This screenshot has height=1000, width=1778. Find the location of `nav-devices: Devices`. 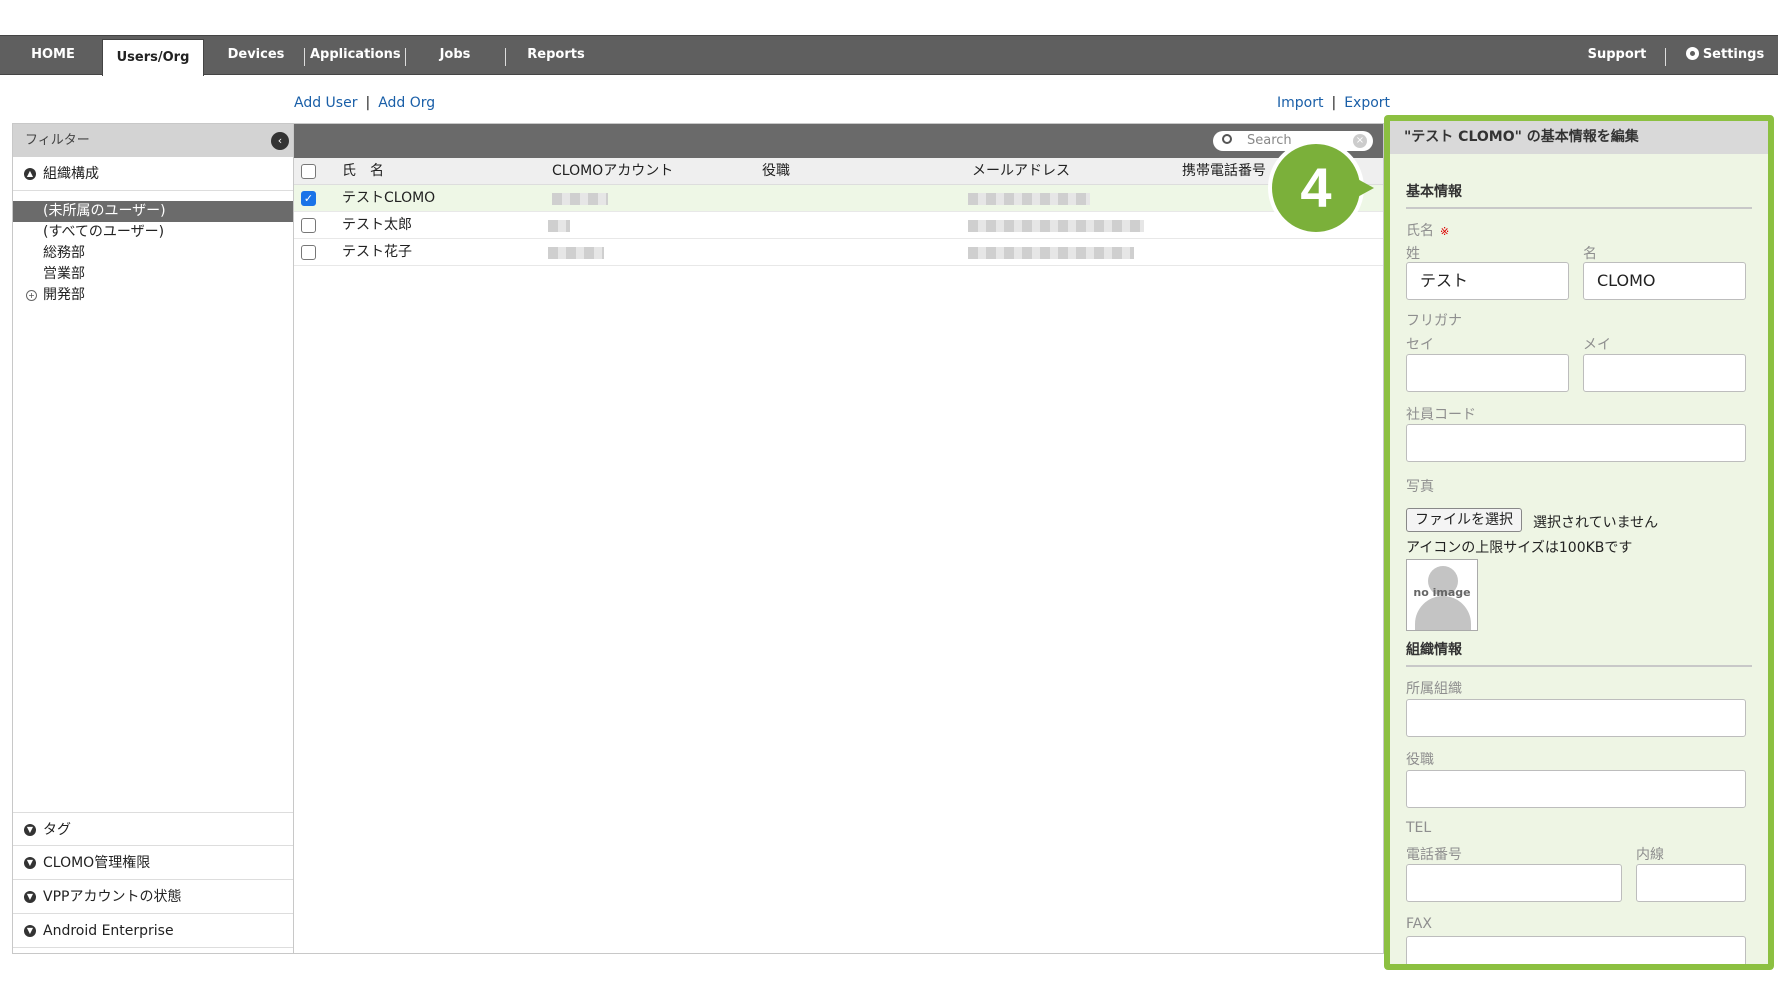

nav-devices: Devices is located at coordinates (256, 55).